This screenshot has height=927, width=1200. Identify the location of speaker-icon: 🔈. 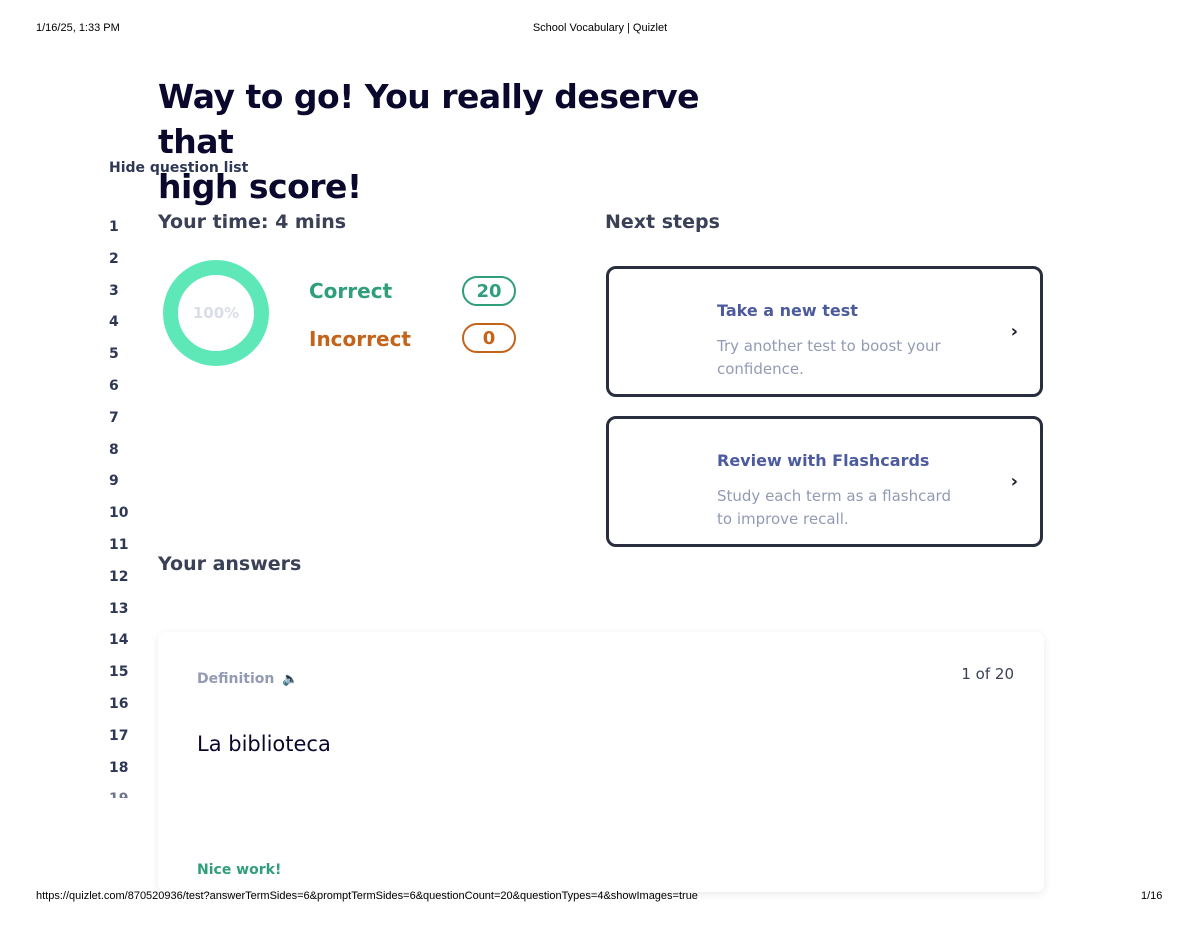
(290, 679).